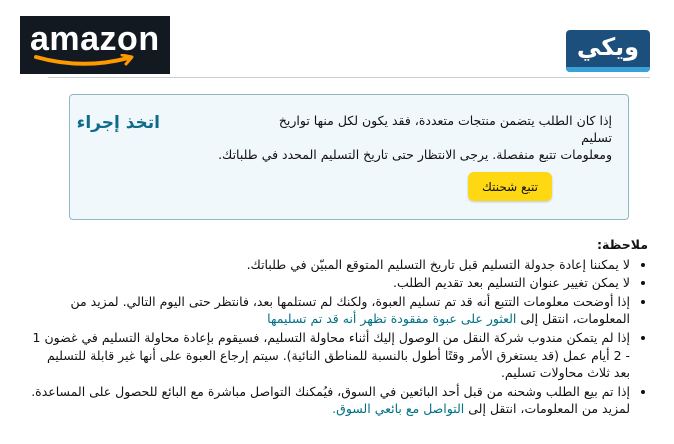 The image size is (674, 444). I want to click on alert-heading: اتخذ إجراء, so click(118, 123).